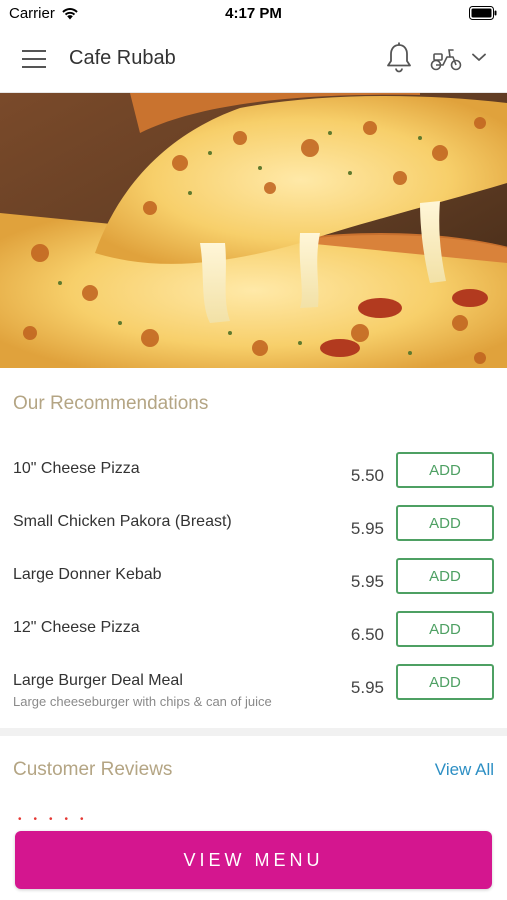 The width and height of the screenshot is (507, 900). I want to click on item-price: 5.50, so click(367, 475).